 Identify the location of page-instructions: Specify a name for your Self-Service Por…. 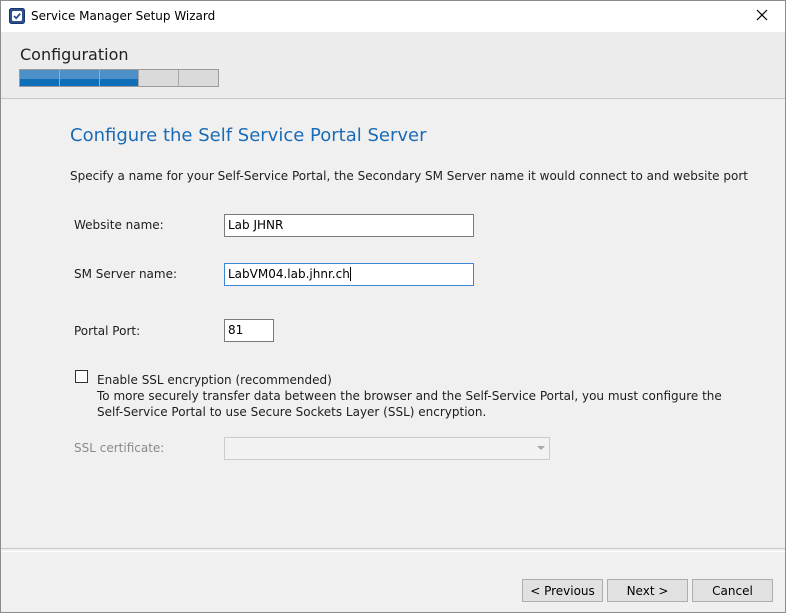
(409, 176).